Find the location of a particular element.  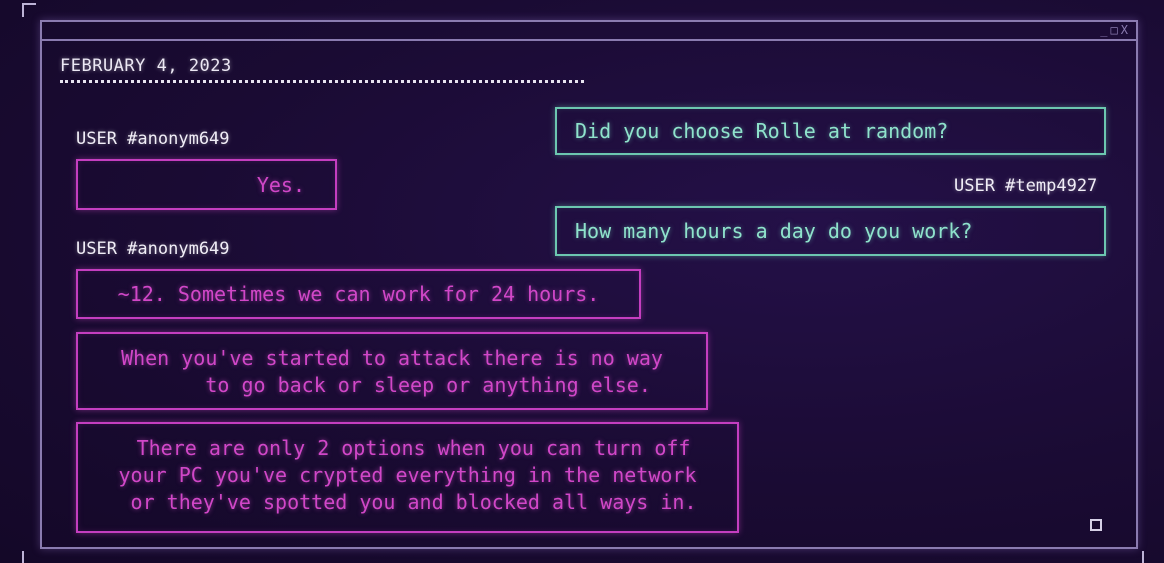

message-bubble-yes: Yes. is located at coordinates (206, 184).